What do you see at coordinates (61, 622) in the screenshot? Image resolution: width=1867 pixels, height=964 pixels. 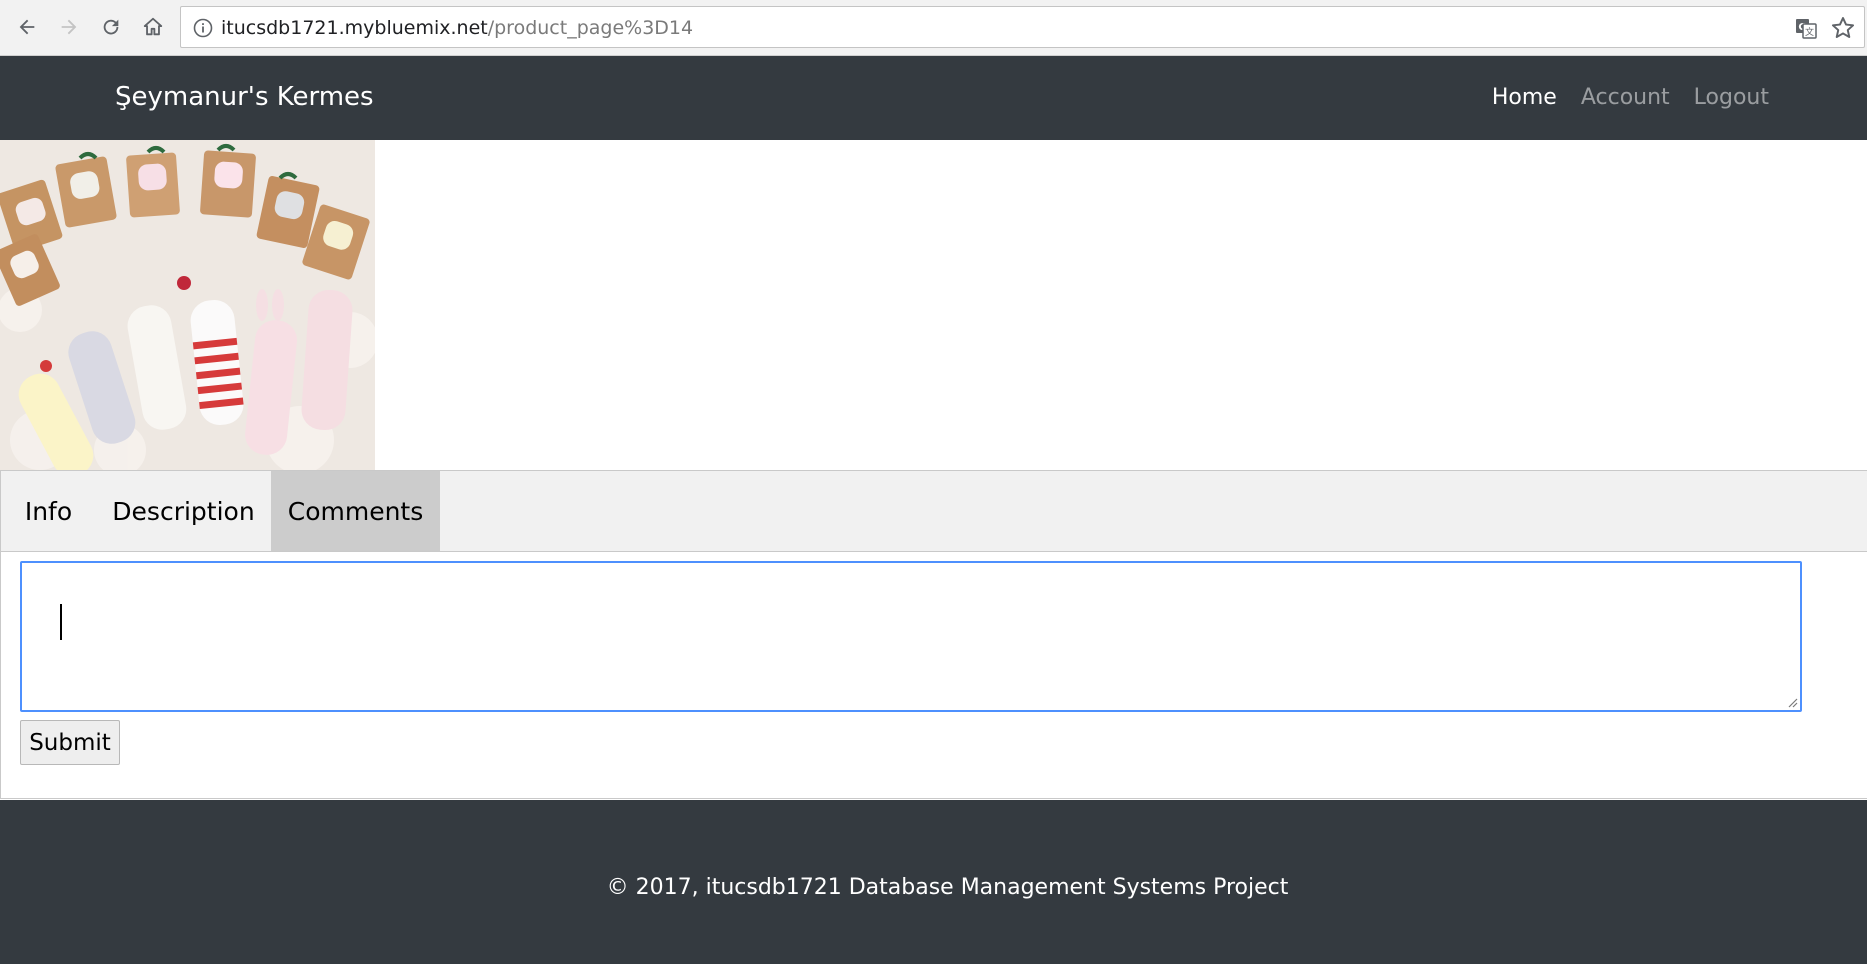 I see `text-caret` at bounding box center [61, 622].